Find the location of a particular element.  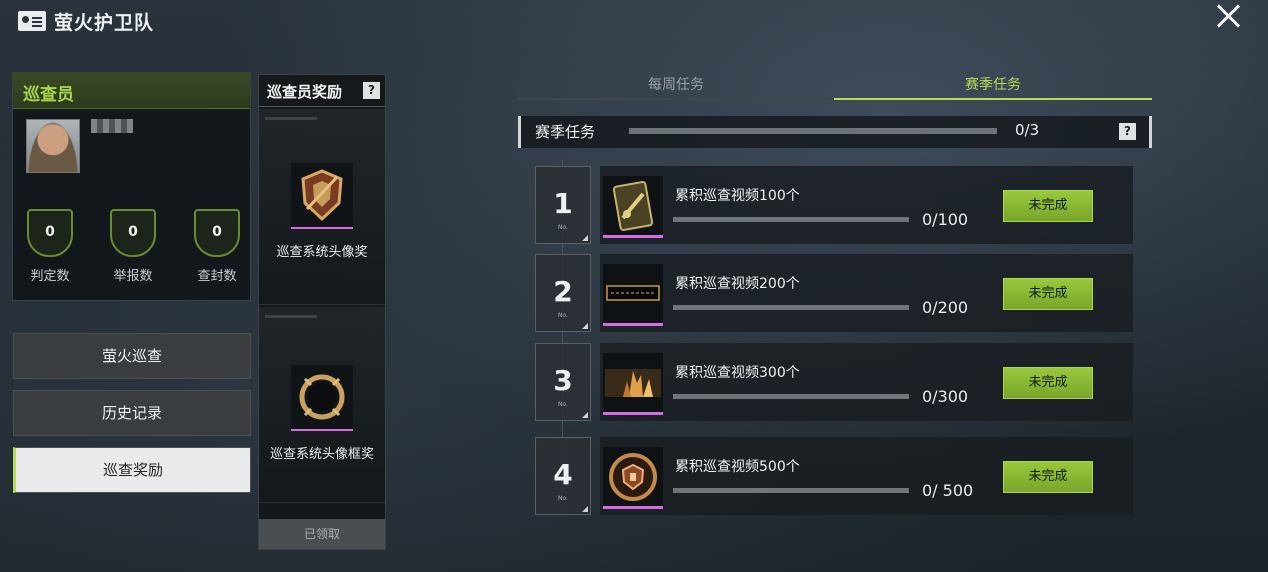

avatar-frame-icon is located at coordinates (322, 398).